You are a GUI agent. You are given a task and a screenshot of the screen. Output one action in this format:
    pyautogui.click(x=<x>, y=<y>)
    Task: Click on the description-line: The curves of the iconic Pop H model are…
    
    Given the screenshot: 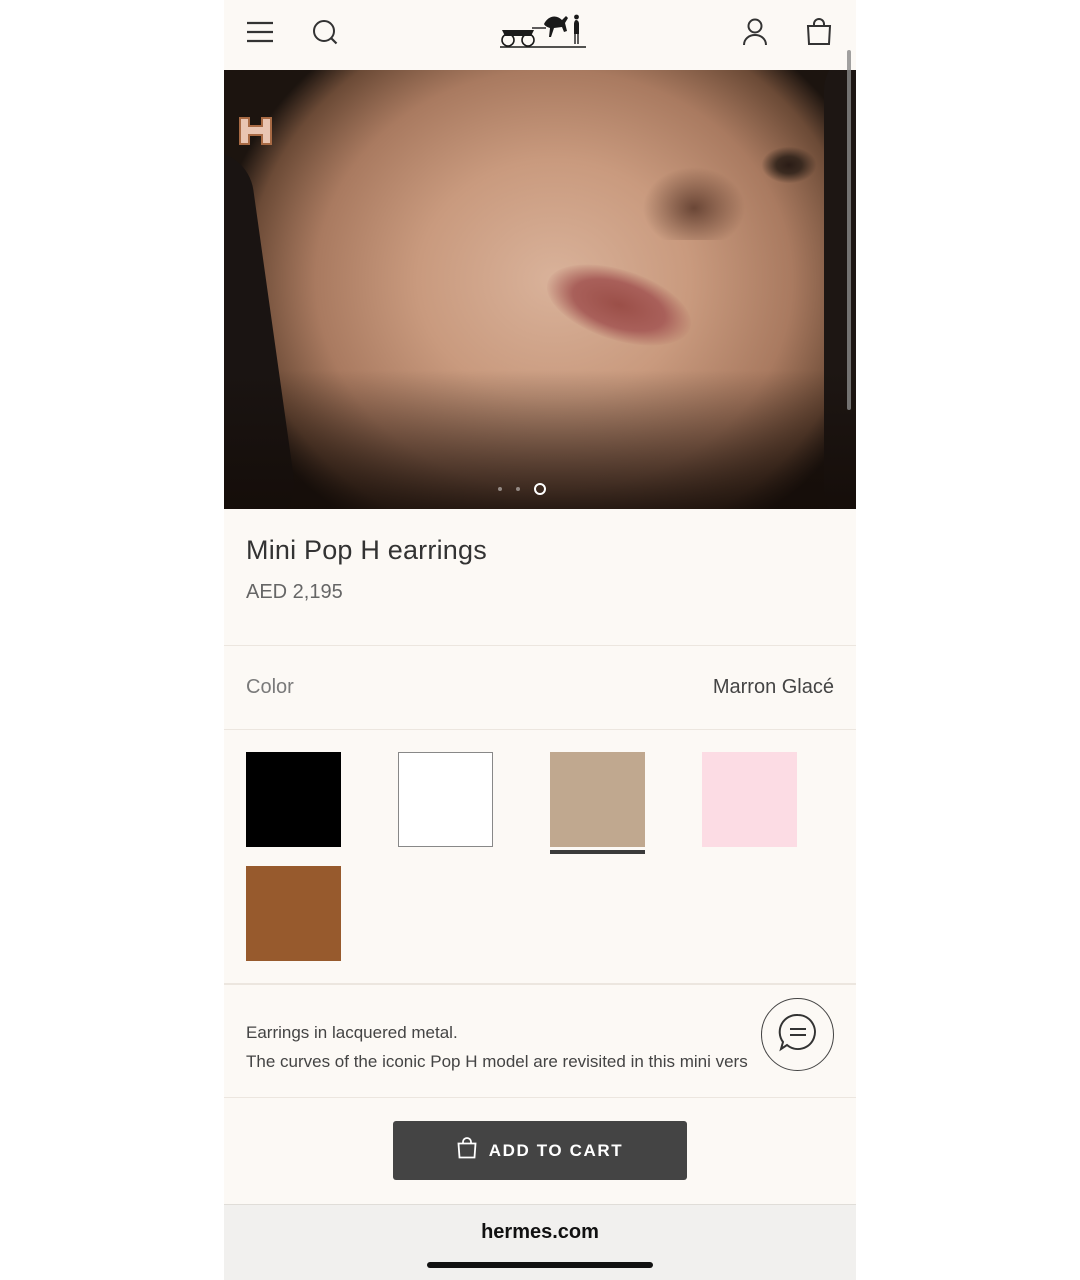 What is the action you would take?
    pyautogui.click(x=497, y=1061)
    